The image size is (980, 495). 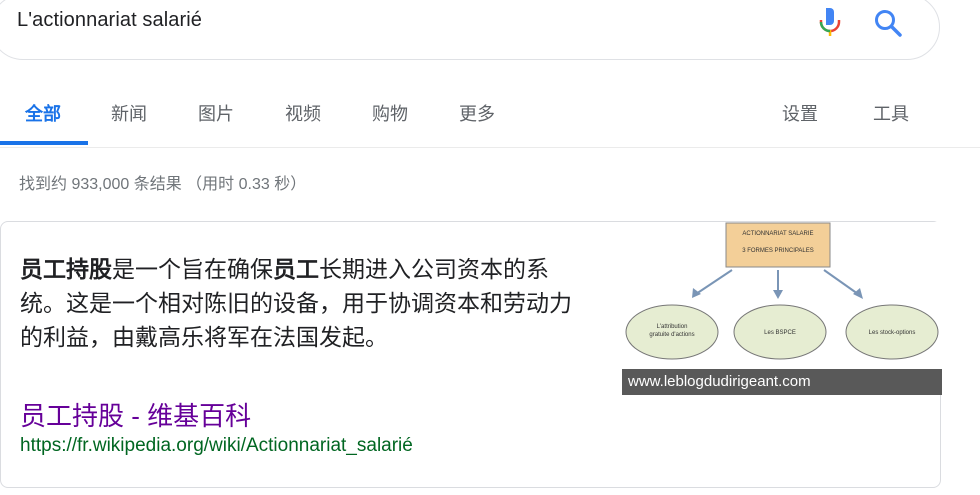 I want to click on active-tab-indicator, so click(x=44, y=143).